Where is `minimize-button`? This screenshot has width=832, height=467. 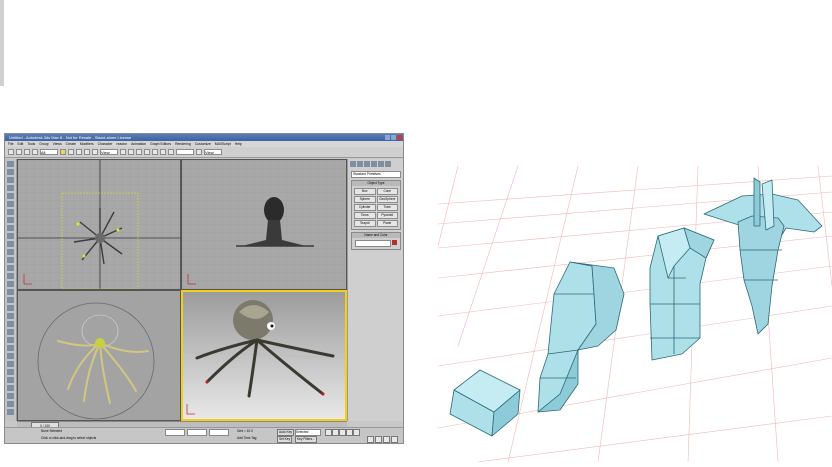
minimize-button is located at coordinates (387, 137).